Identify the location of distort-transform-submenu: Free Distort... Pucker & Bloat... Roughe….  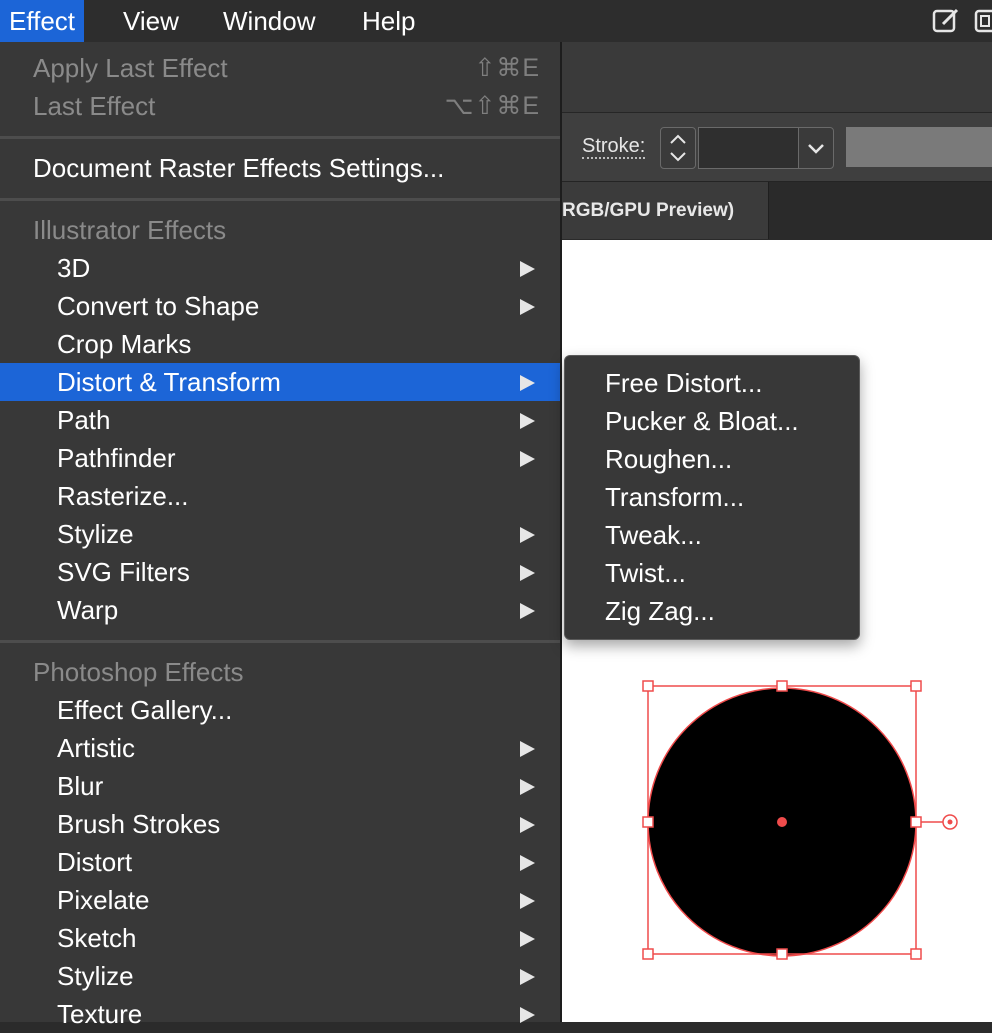
(712, 497).